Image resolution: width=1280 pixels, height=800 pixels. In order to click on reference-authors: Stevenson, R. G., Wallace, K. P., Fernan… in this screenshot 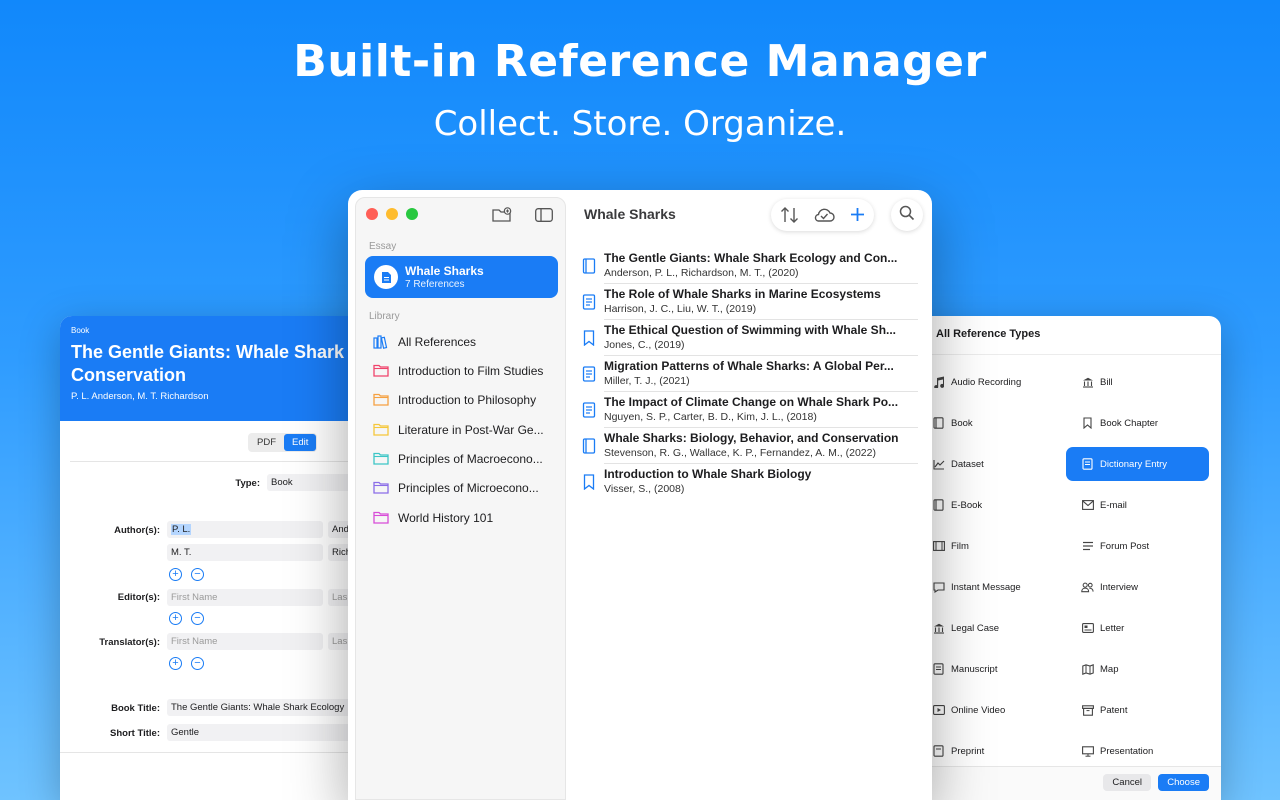, I will do `click(740, 453)`.